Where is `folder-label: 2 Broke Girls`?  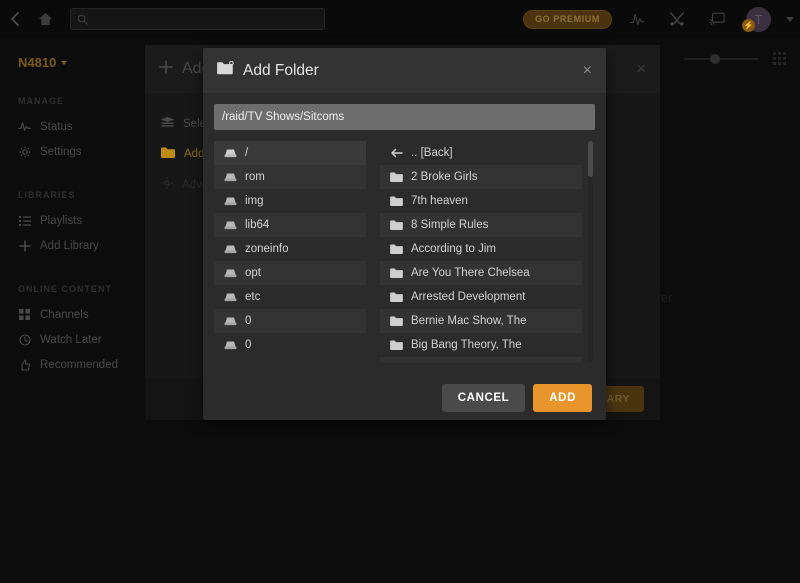 folder-label: 2 Broke Girls is located at coordinates (444, 177).